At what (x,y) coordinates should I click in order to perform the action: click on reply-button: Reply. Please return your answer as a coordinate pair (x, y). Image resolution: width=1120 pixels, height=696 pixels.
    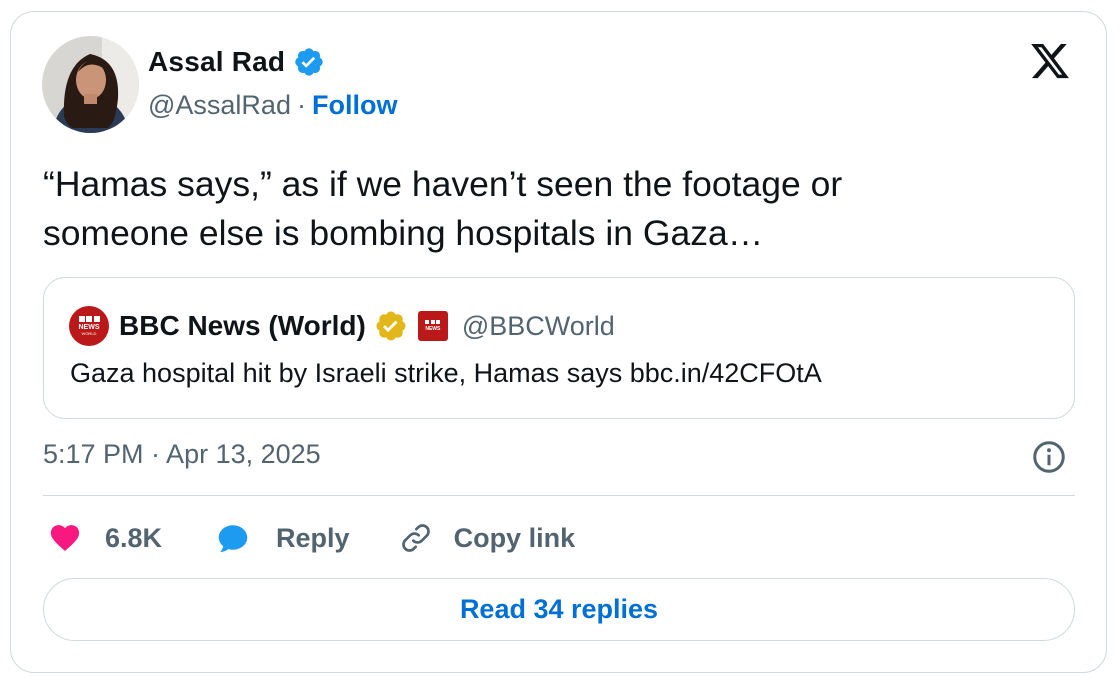
    Looking at the image, I should click on (282, 538).